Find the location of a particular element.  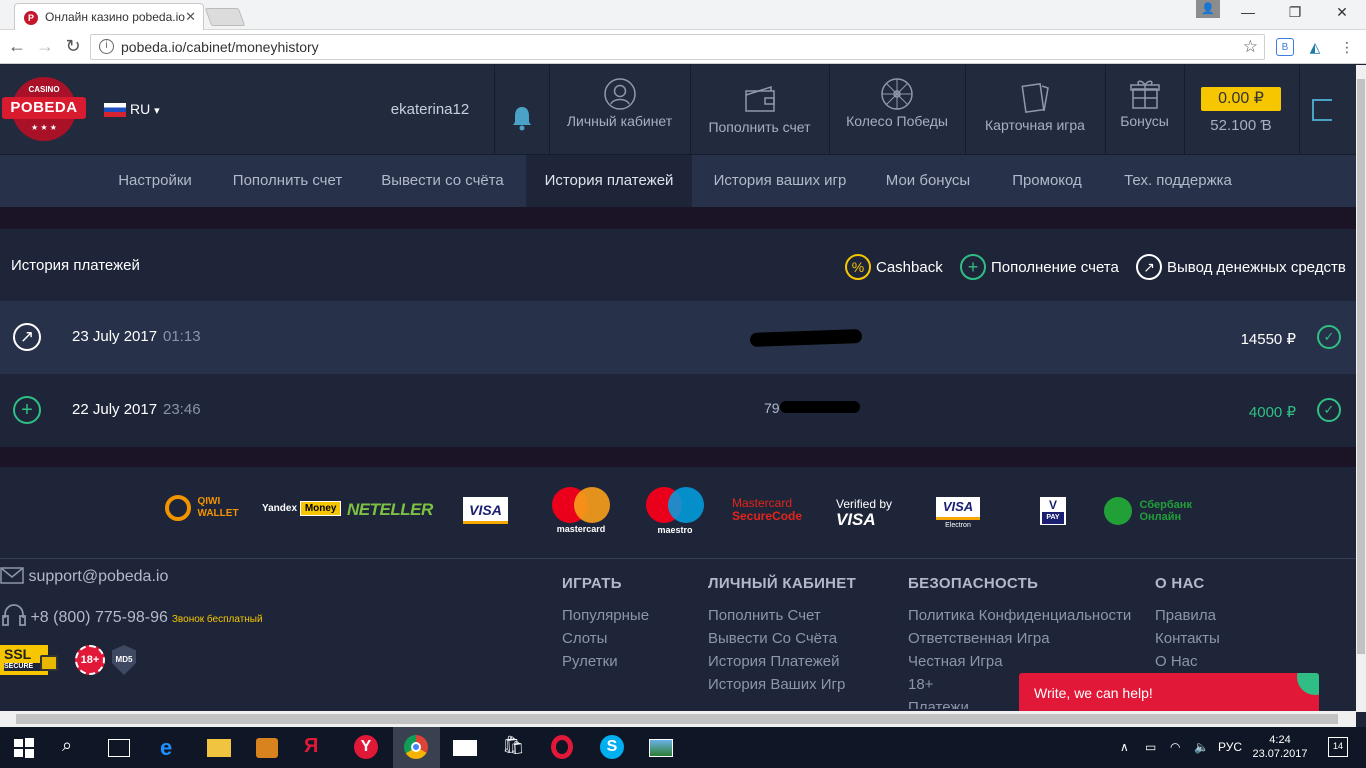

file-explorer-icon is located at coordinates (219, 748).